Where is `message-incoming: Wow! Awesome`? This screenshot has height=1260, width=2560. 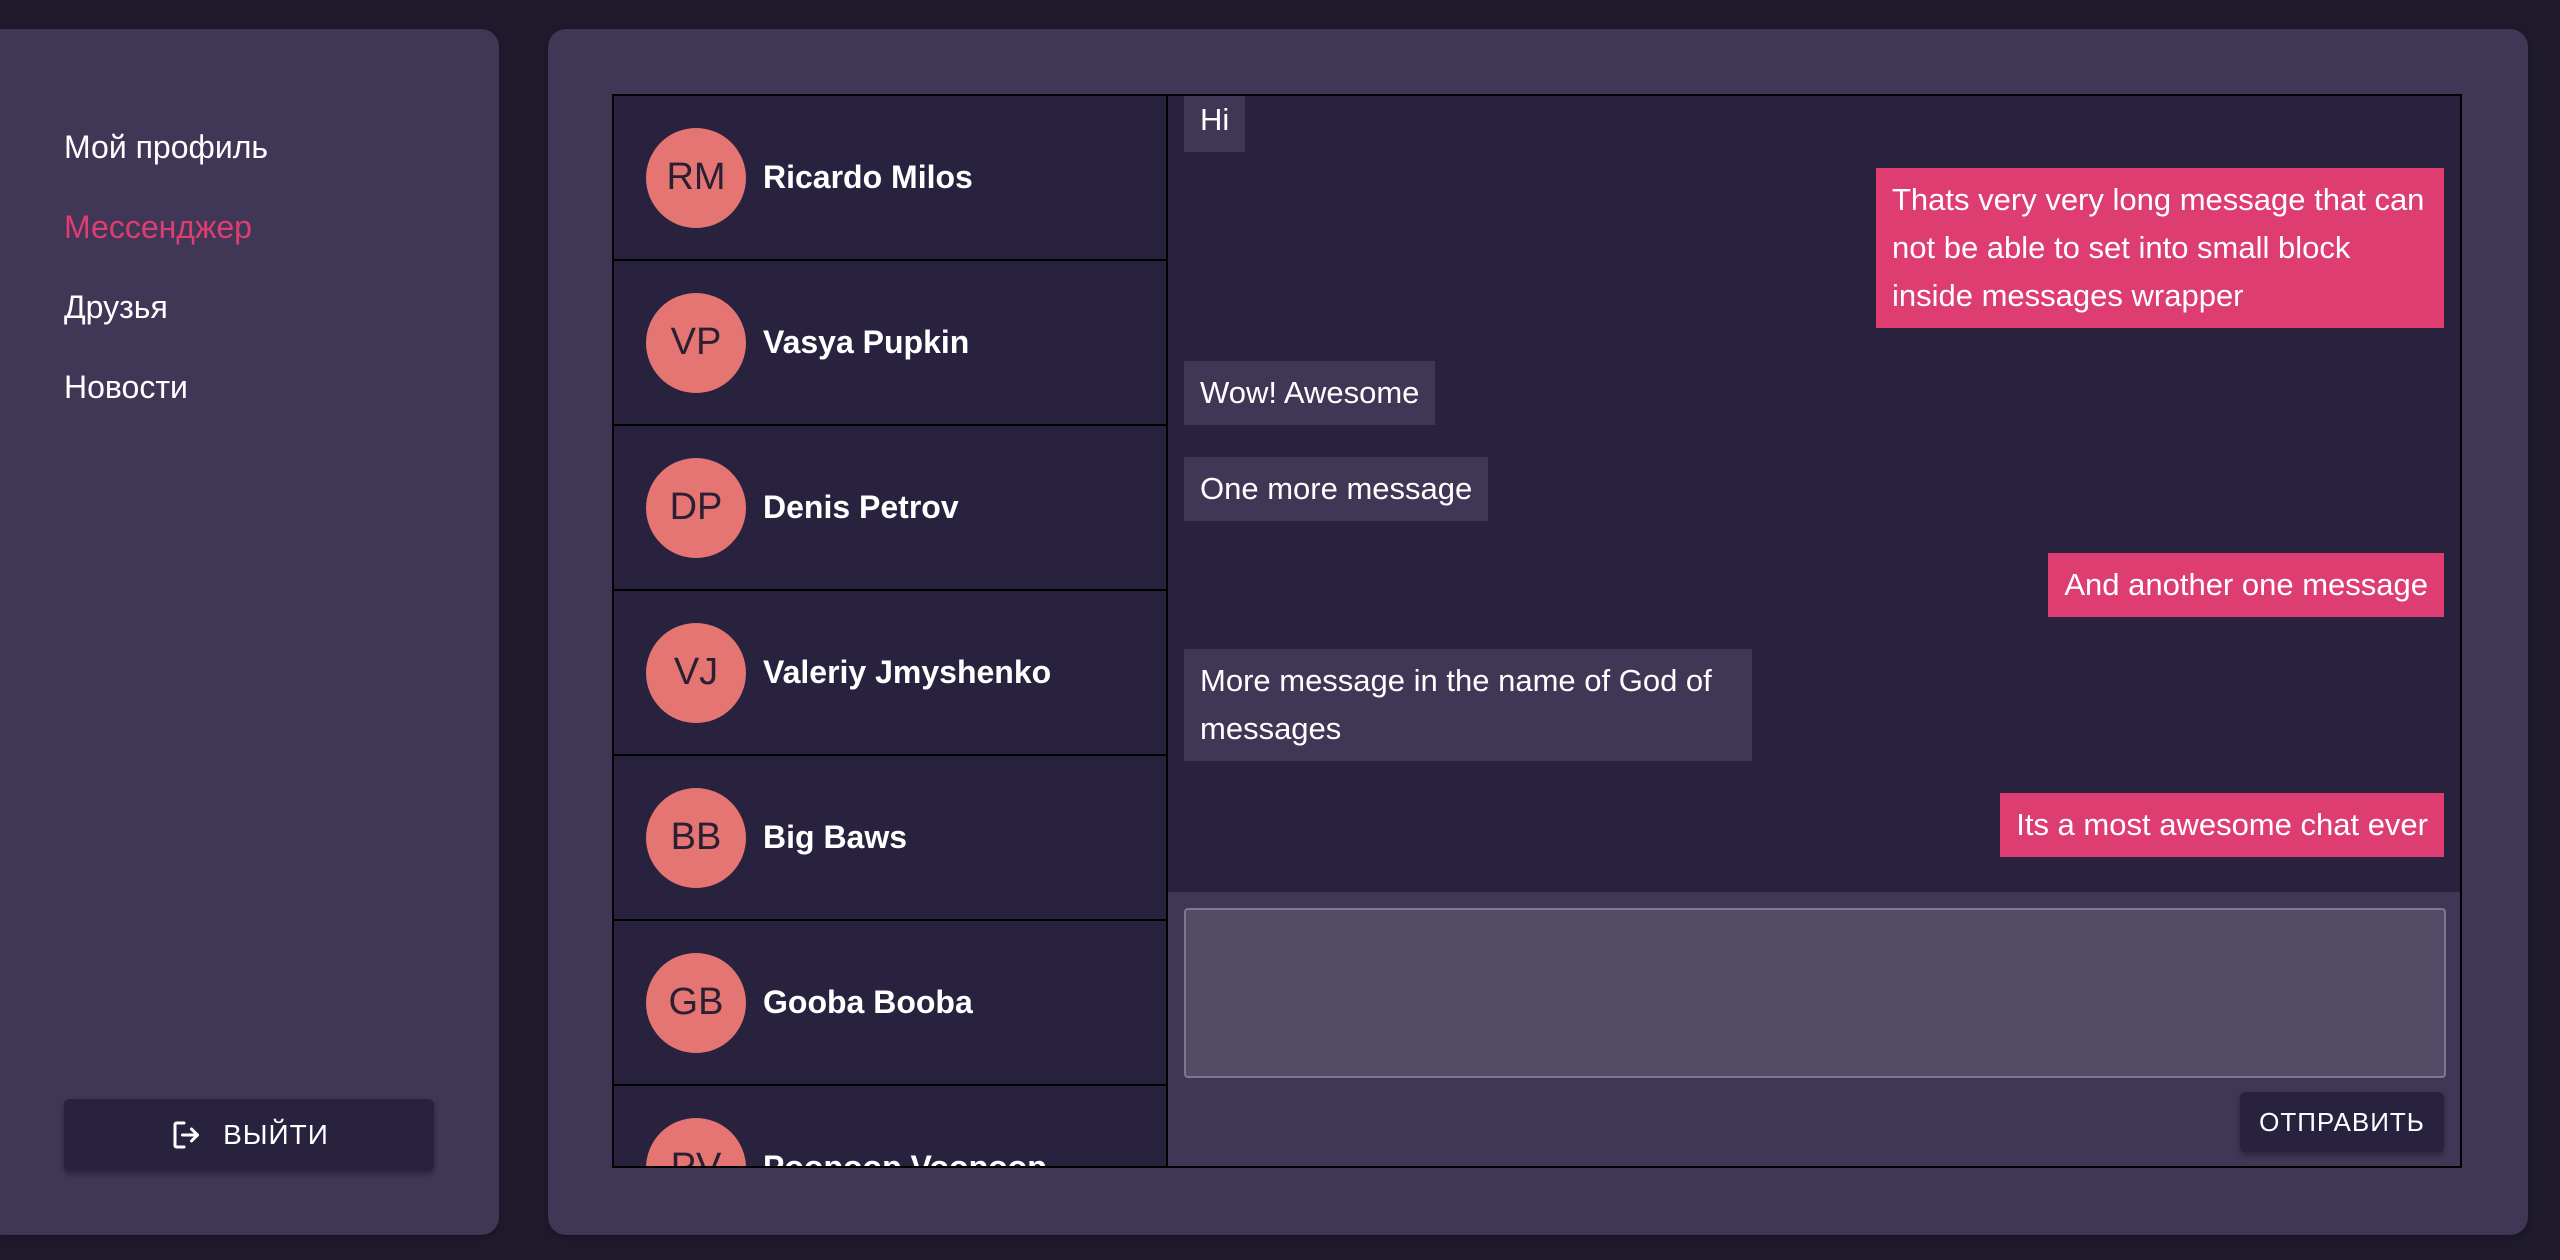
message-incoming: Wow! Awesome is located at coordinates (1310, 393).